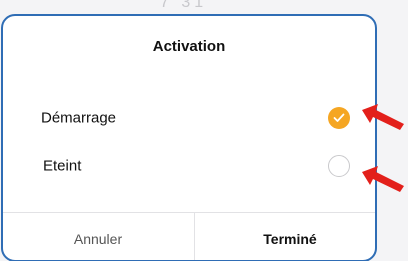 The height and width of the screenshot is (261, 408). Describe the element at coordinates (184, 5) in the screenshot. I see `background-time-fragment: 7 31` at that location.